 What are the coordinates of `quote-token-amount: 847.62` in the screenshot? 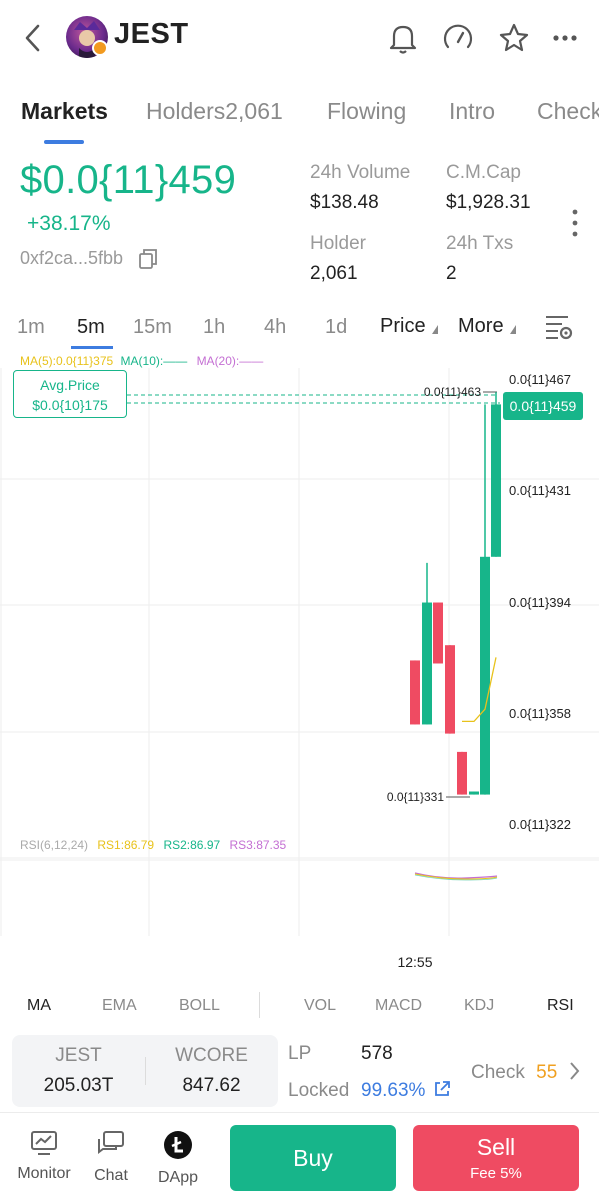 It's located at (211, 1085).